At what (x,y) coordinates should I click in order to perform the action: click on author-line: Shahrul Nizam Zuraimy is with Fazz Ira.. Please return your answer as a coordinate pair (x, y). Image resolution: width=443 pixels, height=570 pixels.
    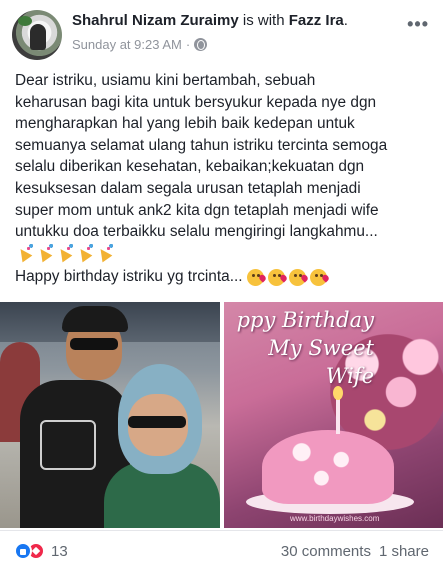
    Looking at the image, I should click on (210, 20).